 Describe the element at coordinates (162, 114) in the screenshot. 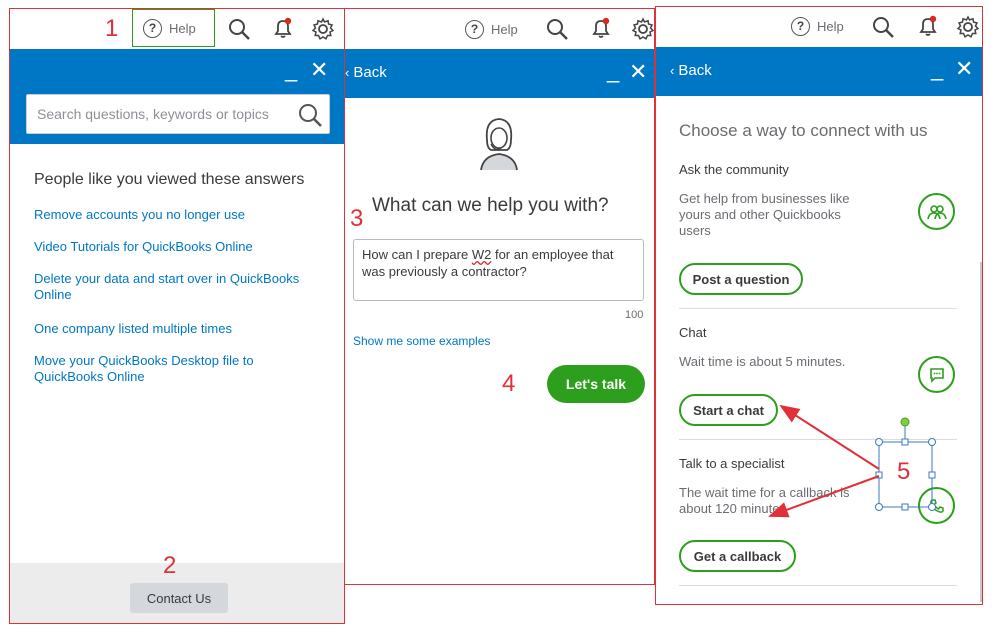

I see `search-input` at that location.